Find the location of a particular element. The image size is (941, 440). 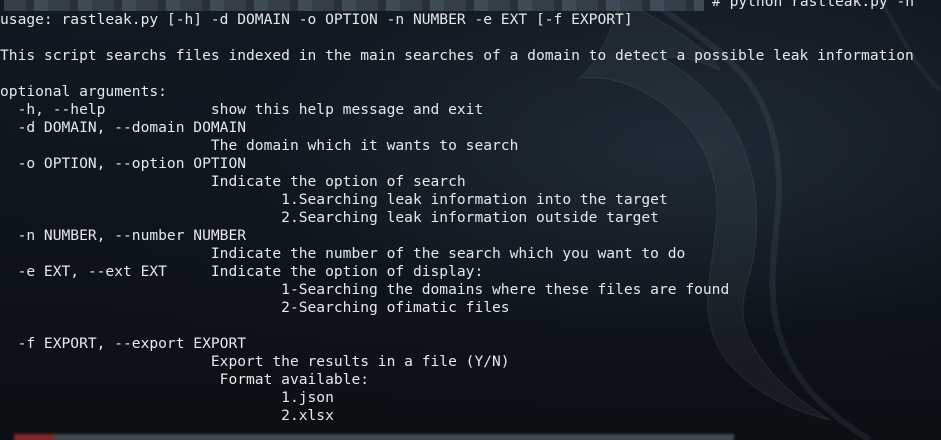

prompt-command: # python rastleak.py -h is located at coordinates (813, 5).